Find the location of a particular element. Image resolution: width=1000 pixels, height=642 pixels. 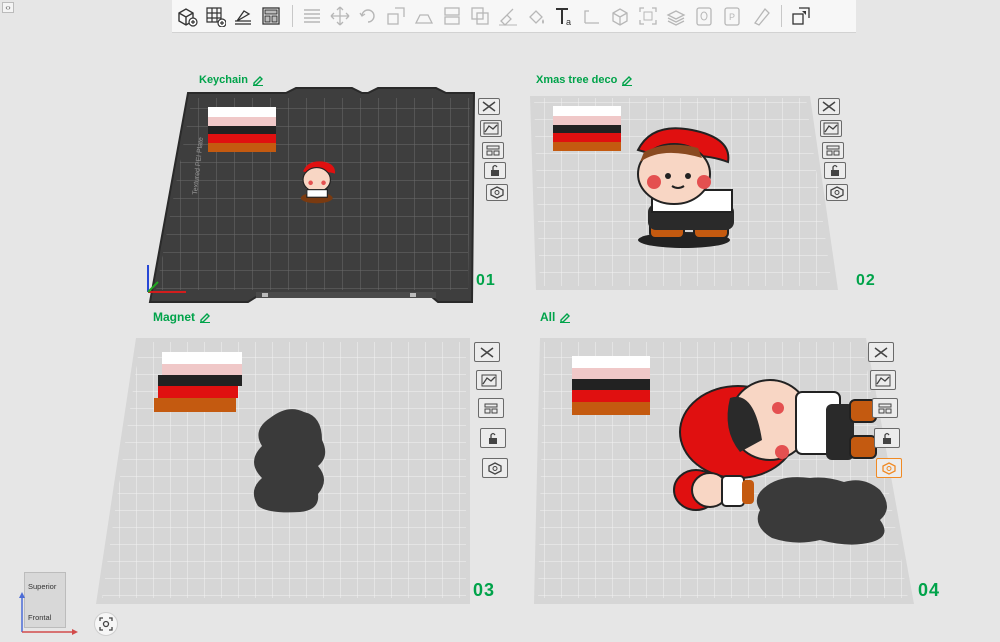

plate-3-label: Magnet is located at coordinates (174, 317).